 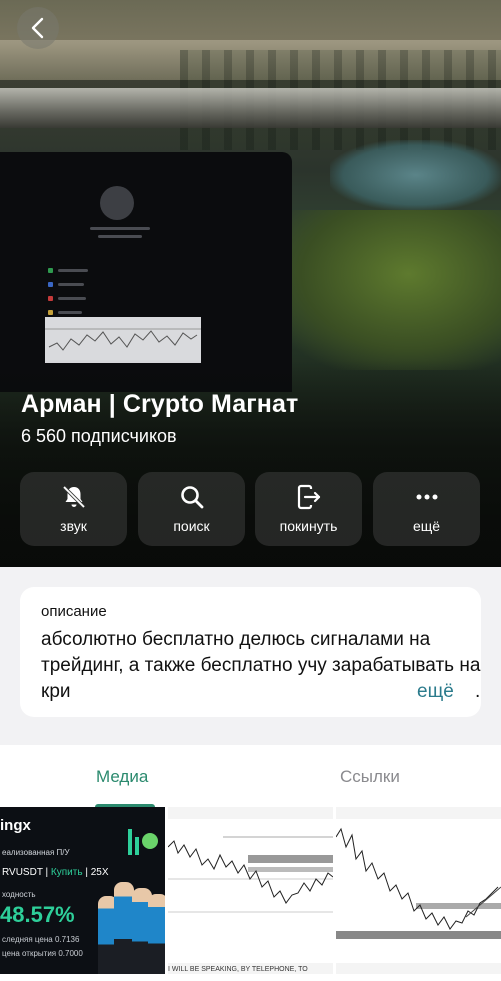 I want to click on chevron-left-icon, so click(x=37, y=28).